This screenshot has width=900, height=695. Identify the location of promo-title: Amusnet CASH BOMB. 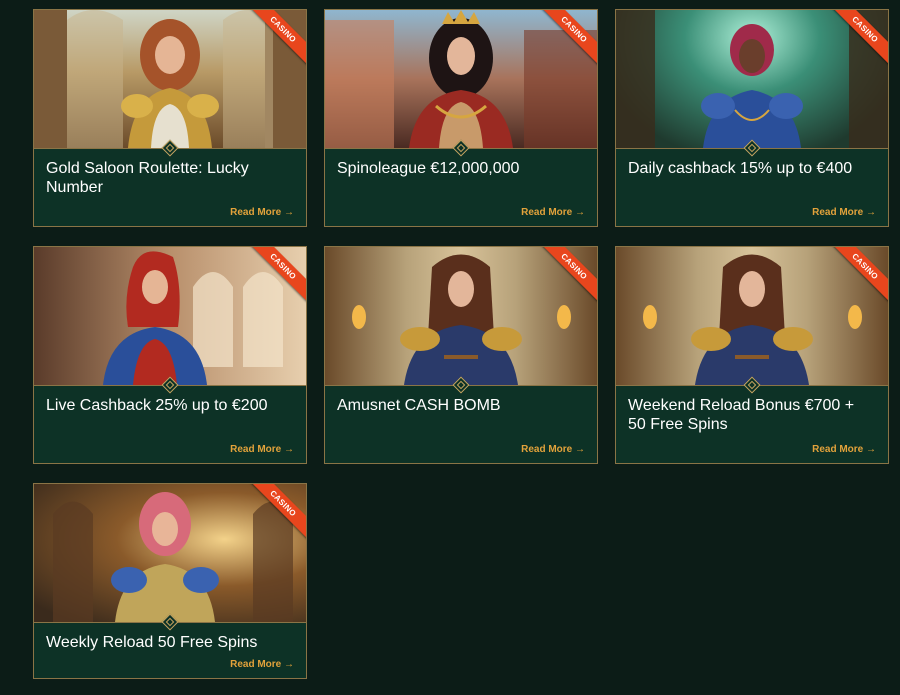
(419, 405).